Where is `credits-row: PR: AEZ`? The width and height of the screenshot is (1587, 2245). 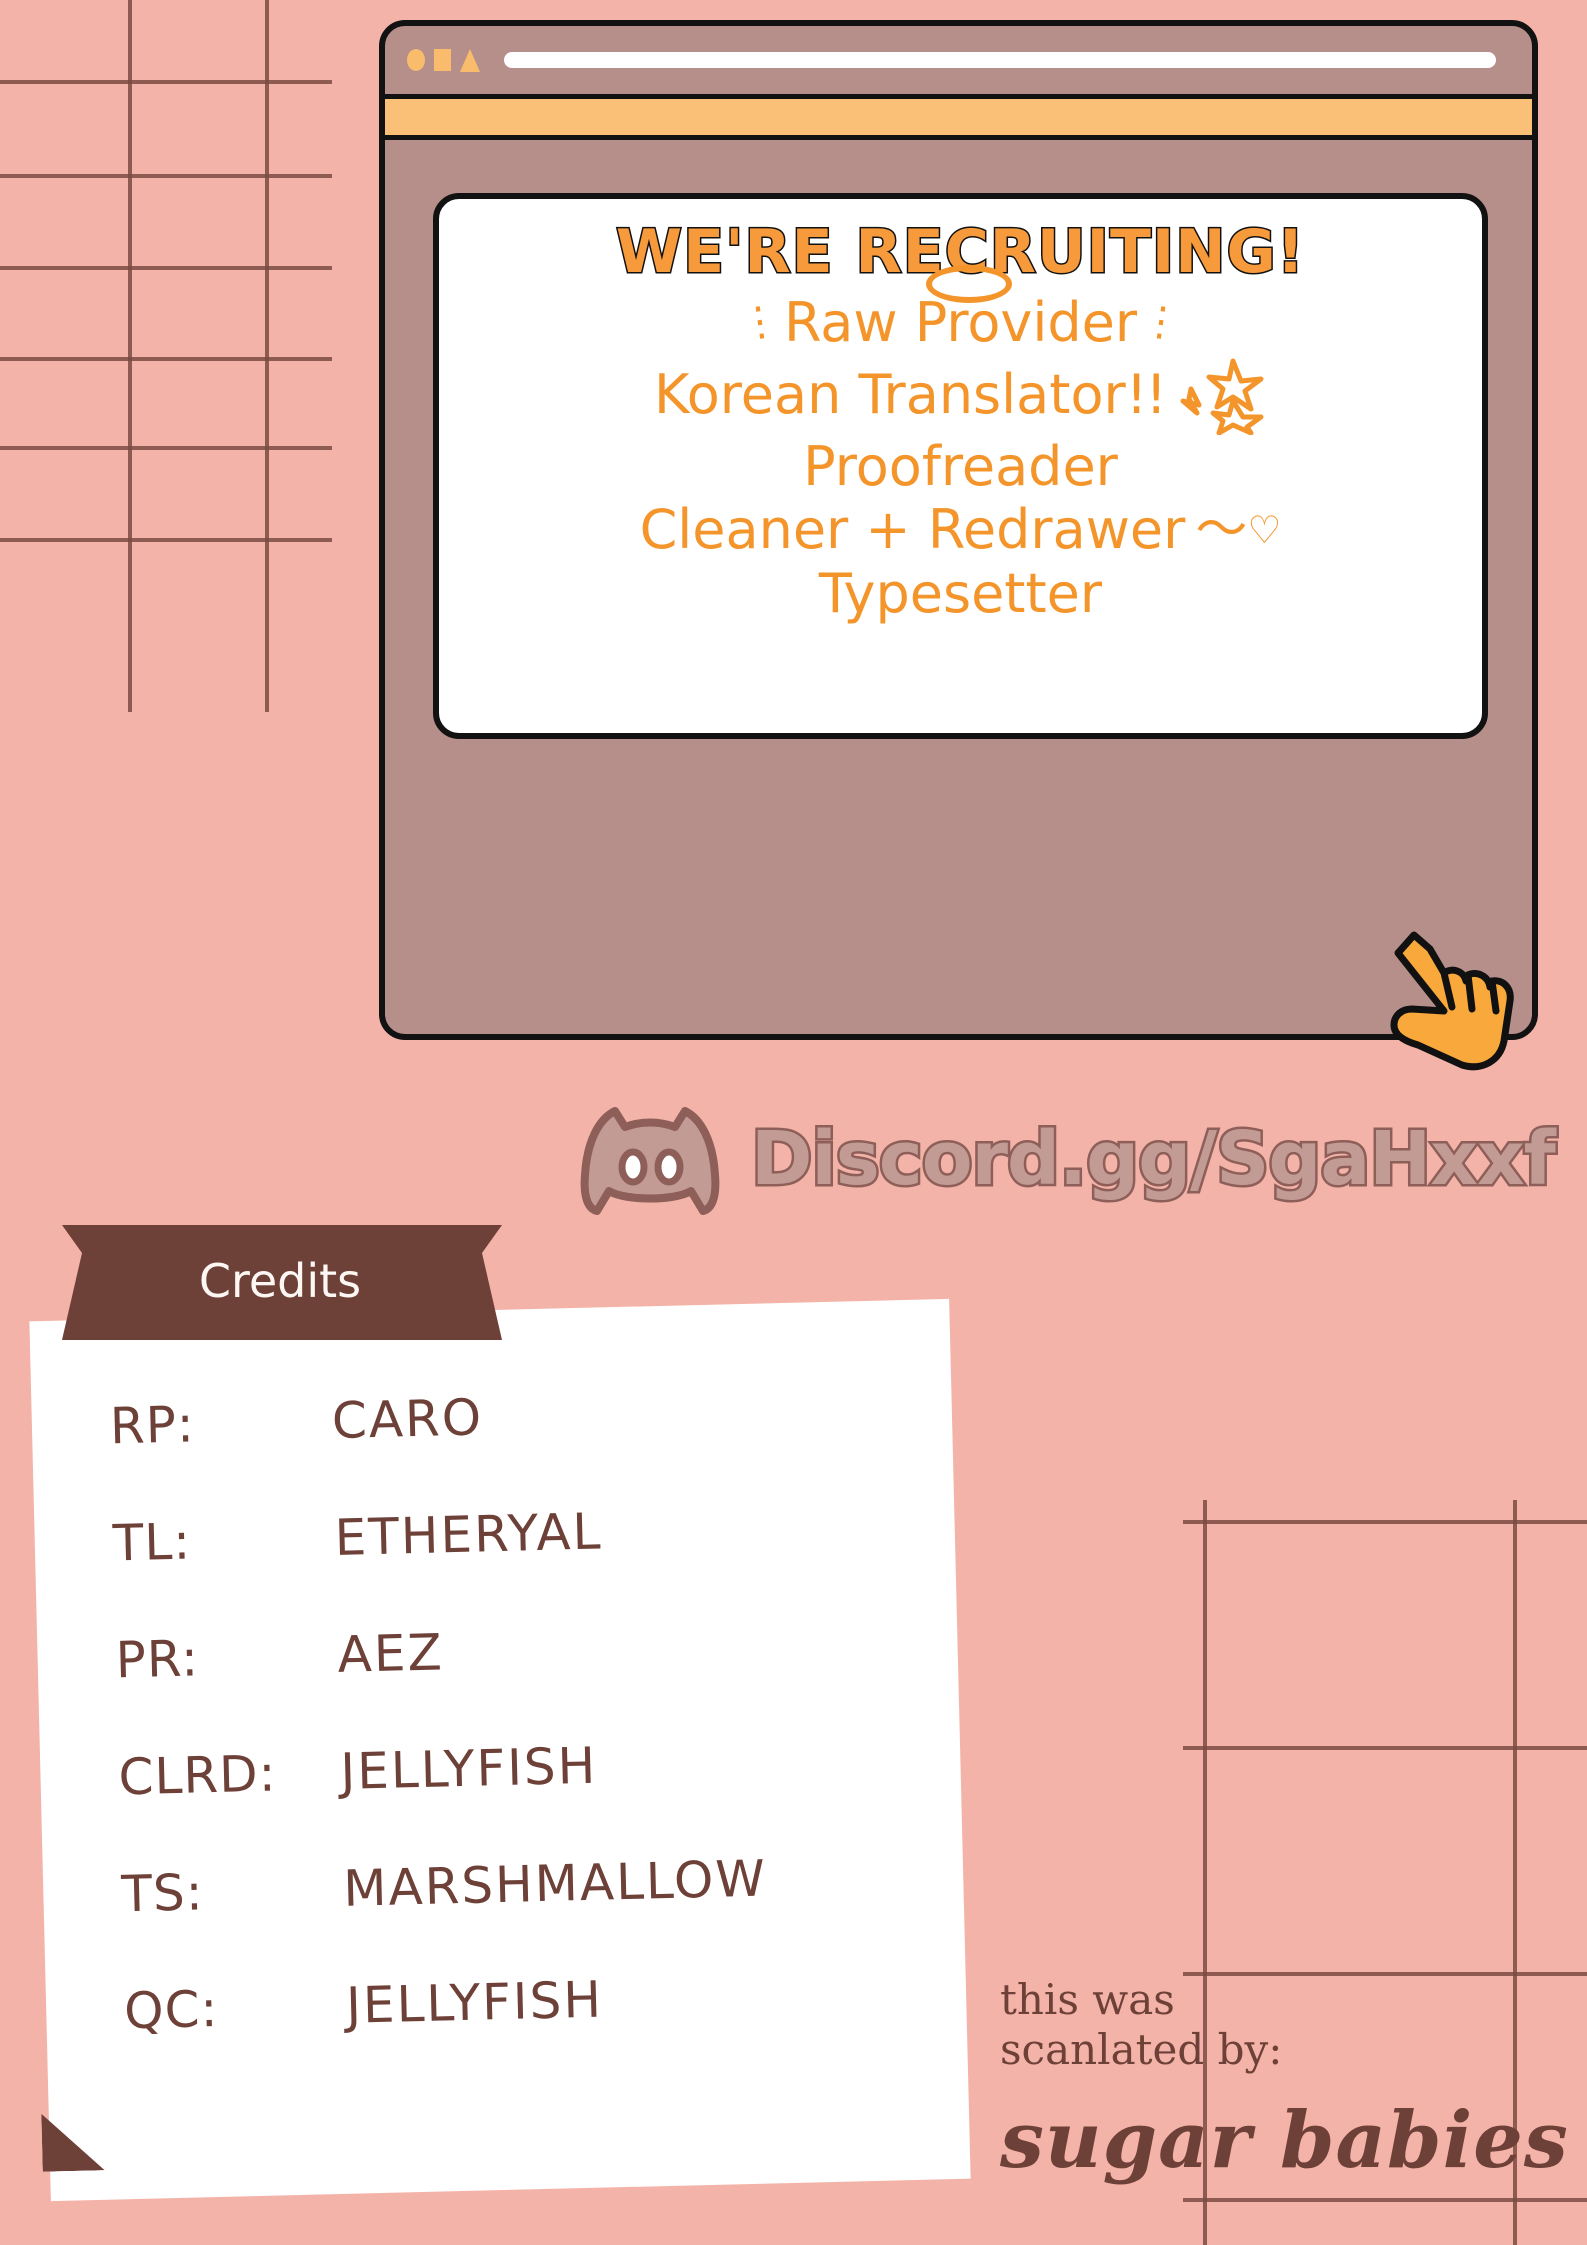 credits-row: PR: AEZ is located at coordinates (498, 1680).